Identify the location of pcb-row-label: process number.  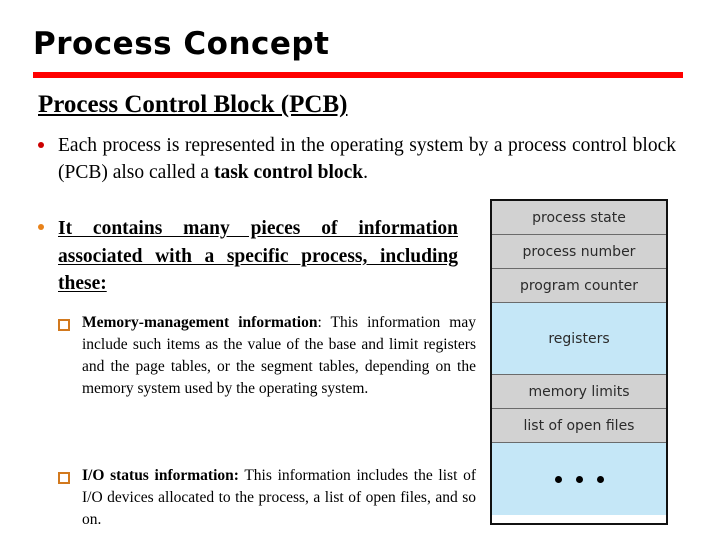
(579, 251).